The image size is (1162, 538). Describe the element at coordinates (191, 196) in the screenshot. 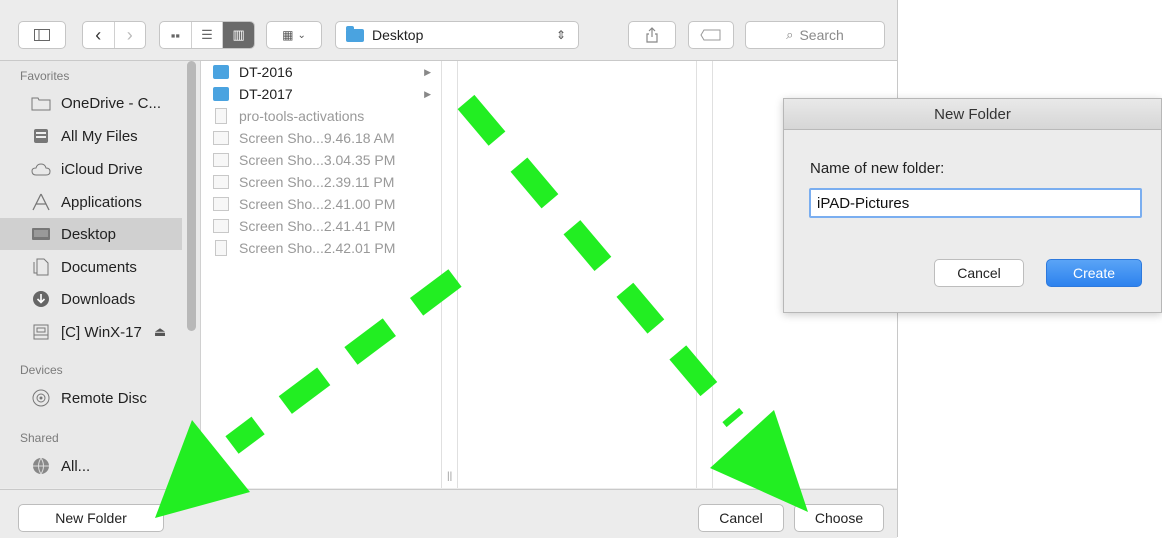

I see `sidebar-scrollbar` at that location.